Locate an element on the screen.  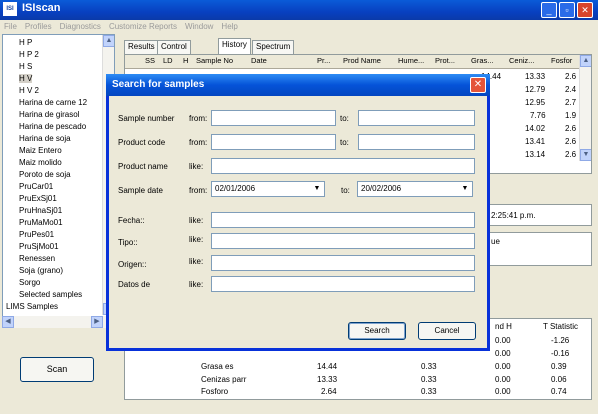
tab-results: Results is located at coordinates (141, 47).